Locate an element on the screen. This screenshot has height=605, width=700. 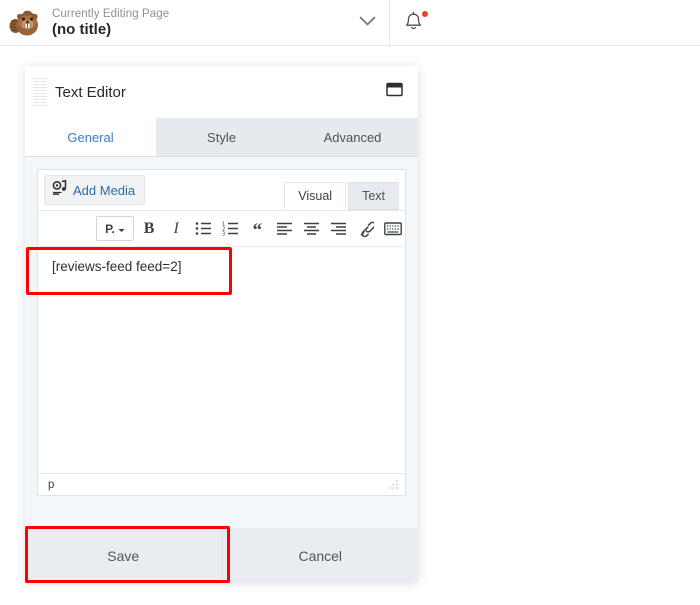
panel-footer: Save Cancel is located at coordinates (221, 555).